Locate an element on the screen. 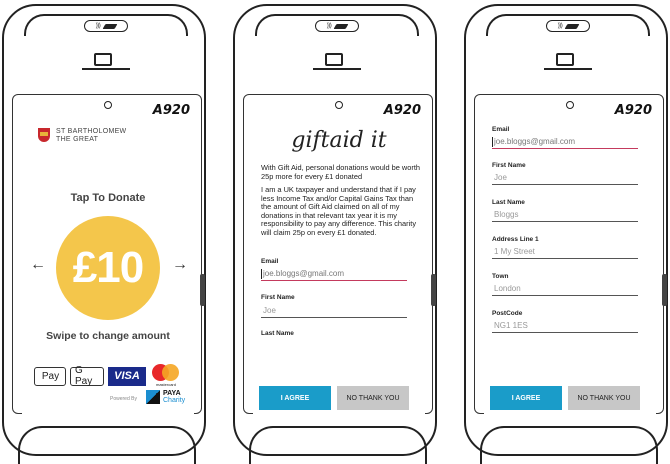  amount-value: £10 is located at coordinates (108, 267).